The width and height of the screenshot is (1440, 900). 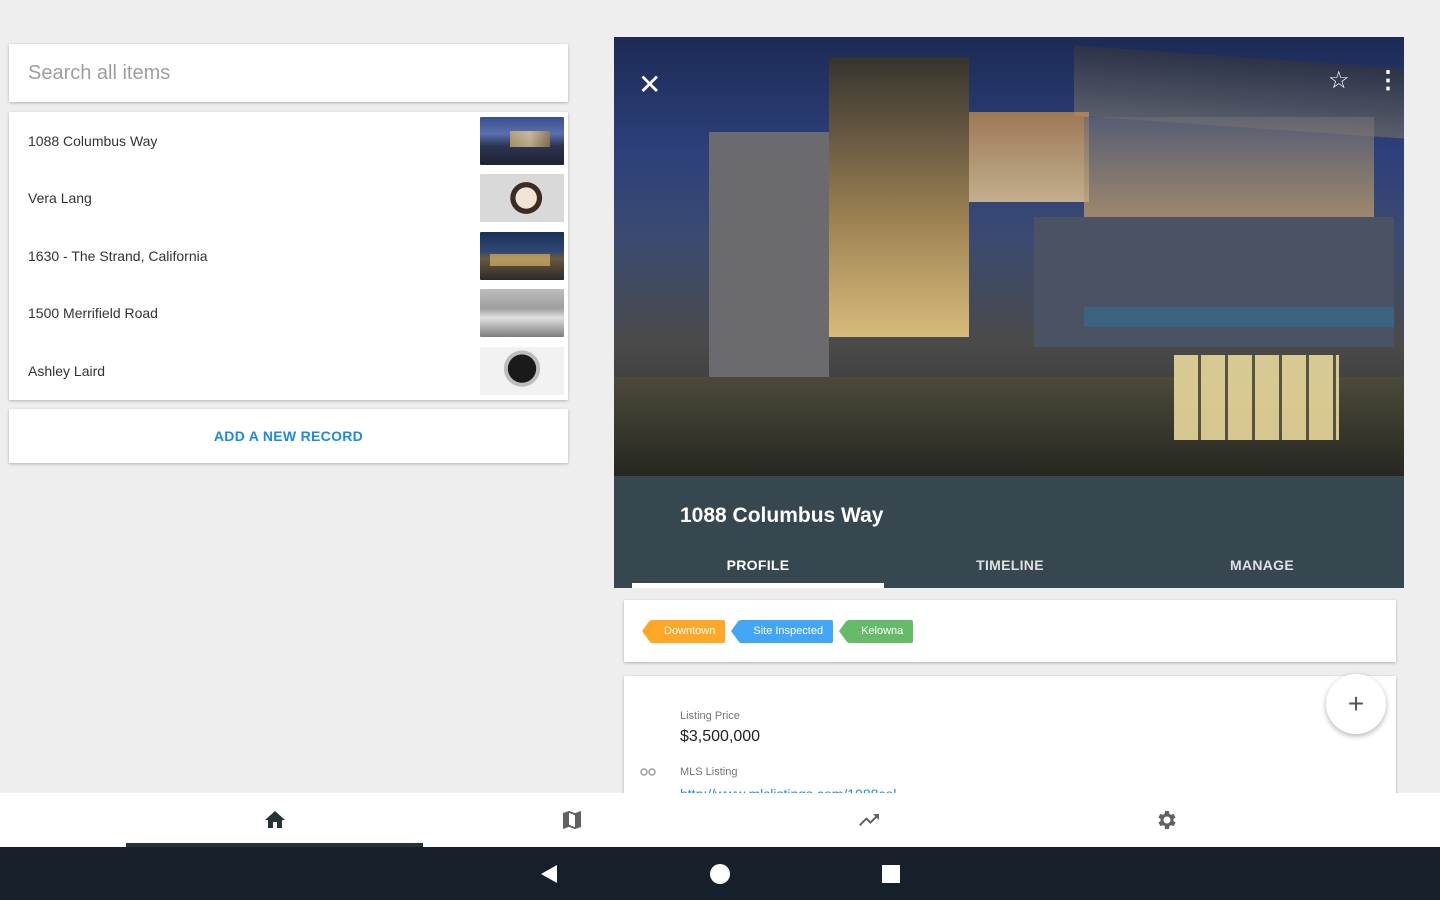 I want to click on close-icon: ✕, so click(x=649, y=85).